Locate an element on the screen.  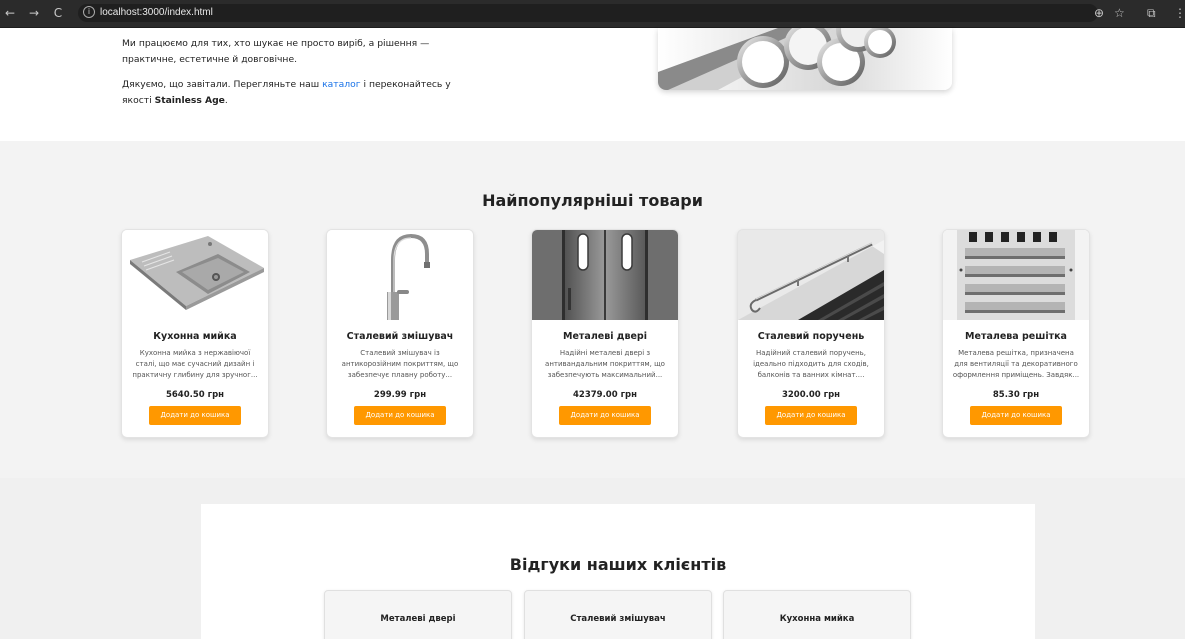
review-product-title: Металеві двері is located at coordinates (418, 619).